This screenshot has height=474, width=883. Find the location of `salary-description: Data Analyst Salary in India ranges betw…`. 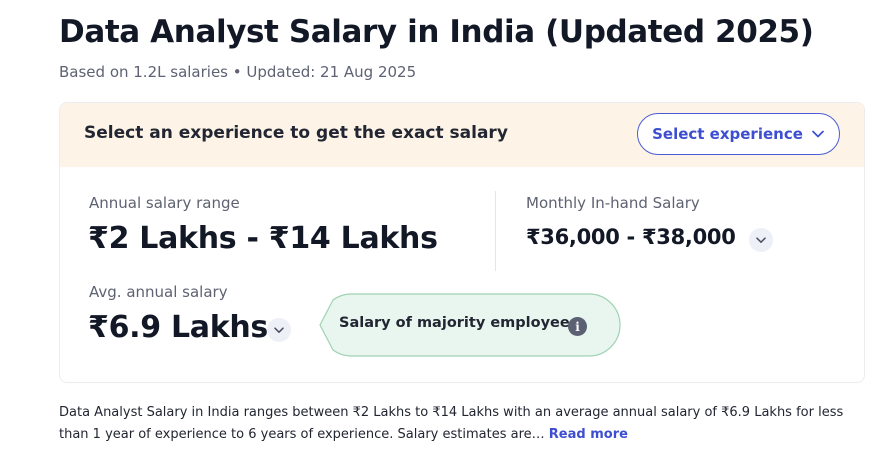

salary-description: Data Analyst Salary in India ranges betw… is located at coordinates (466, 424).